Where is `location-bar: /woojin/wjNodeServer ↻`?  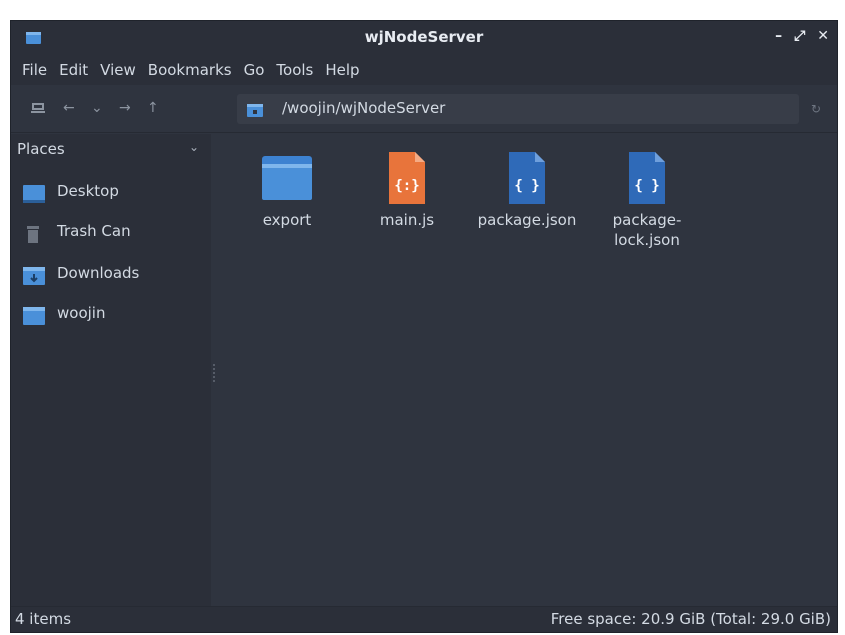
location-bar: /woojin/wjNodeServer ↻ is located at coordinates (529, 109).